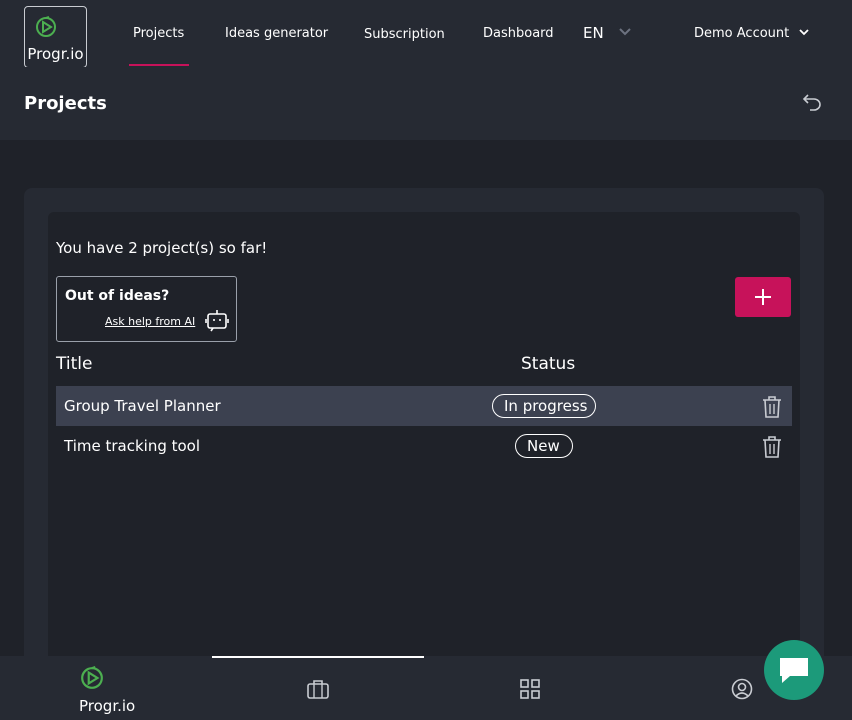 Image resolution: width=852 pixels, height=720 pixels. Describe the element at coordinates (318, 689) in the screenshot. I see `briefcase-icon` at that location.